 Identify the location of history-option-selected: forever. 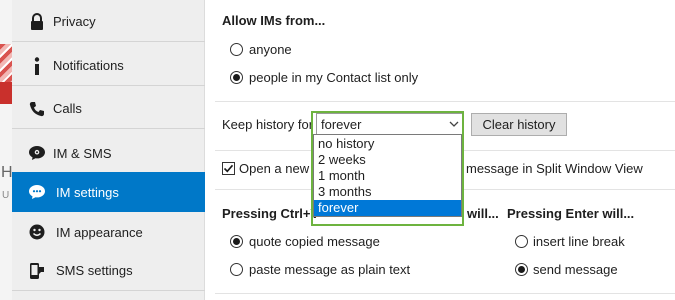
(387, 208).